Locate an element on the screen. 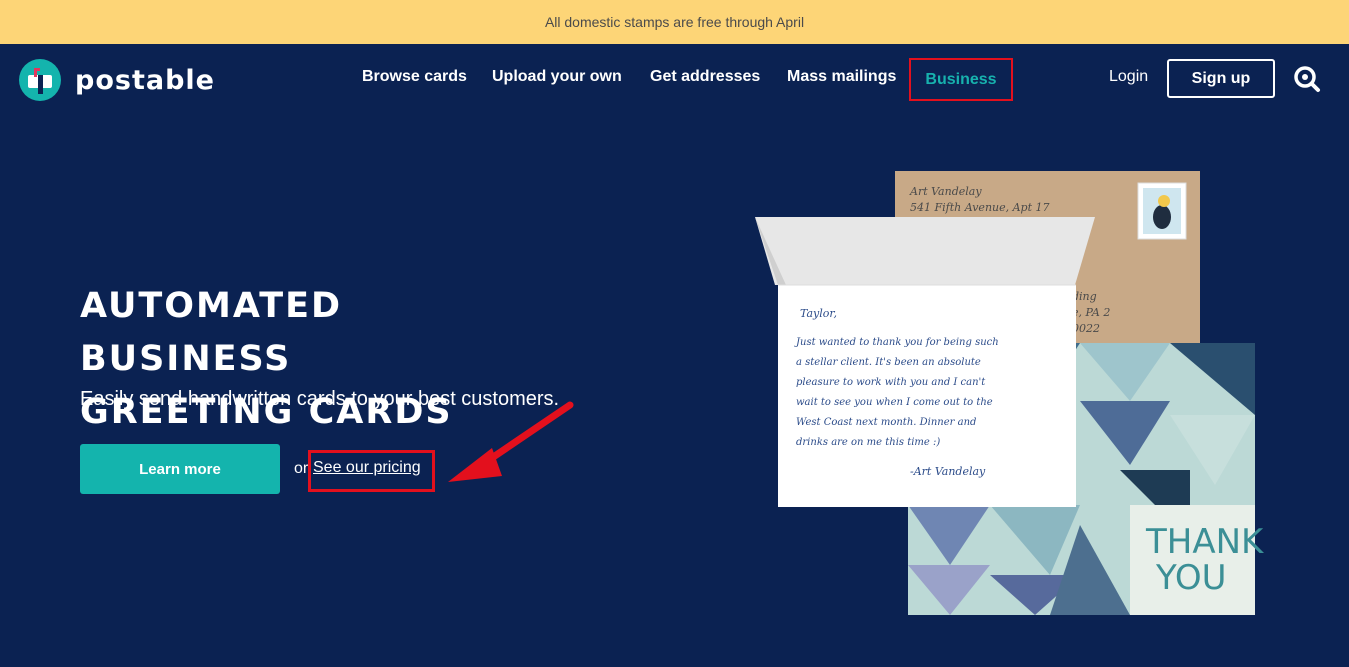 The height and width of the screenshot is (667, 1349). note-line-3: pleasure to work with you and I can't is located at coordinates (891, 382).